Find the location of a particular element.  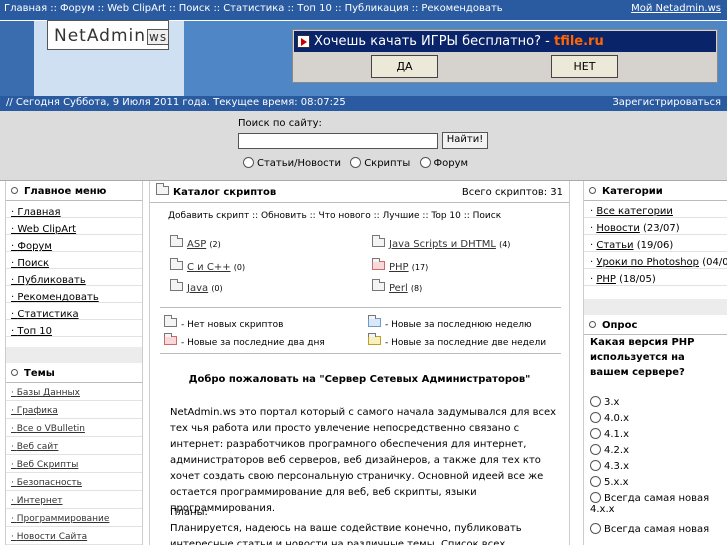

category-cpp: С и С++ (0) is located at coordinates (207, 265).